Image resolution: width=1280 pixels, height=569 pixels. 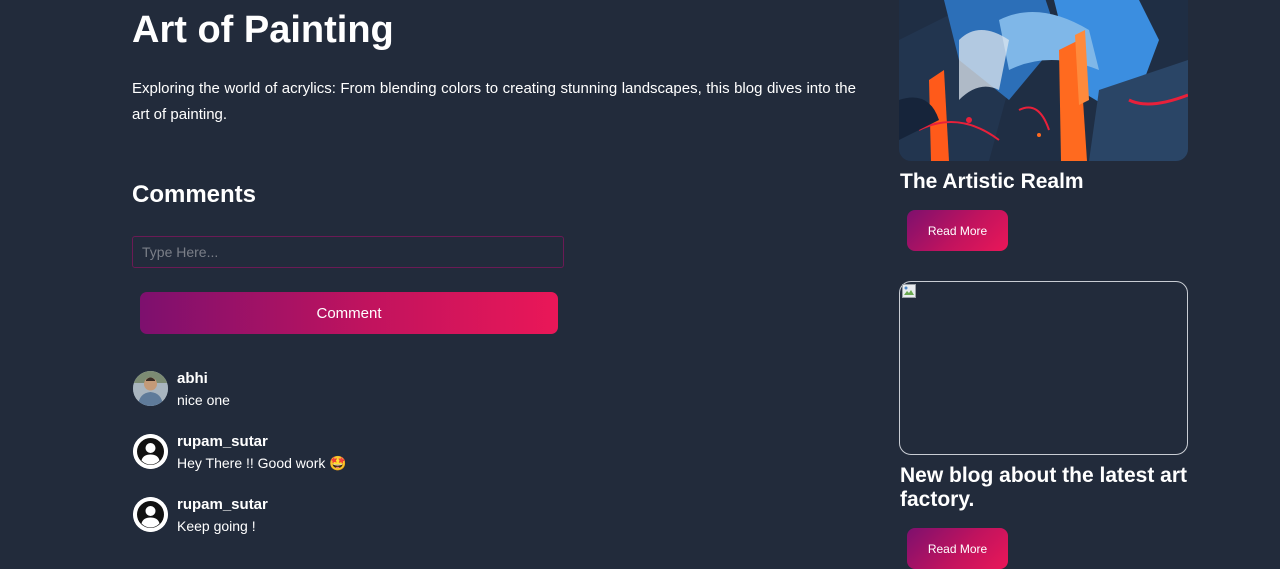 I want to click on comment-item: rupam_sutar Hey There !! Good work 🤩, so click(x=432, y=463).